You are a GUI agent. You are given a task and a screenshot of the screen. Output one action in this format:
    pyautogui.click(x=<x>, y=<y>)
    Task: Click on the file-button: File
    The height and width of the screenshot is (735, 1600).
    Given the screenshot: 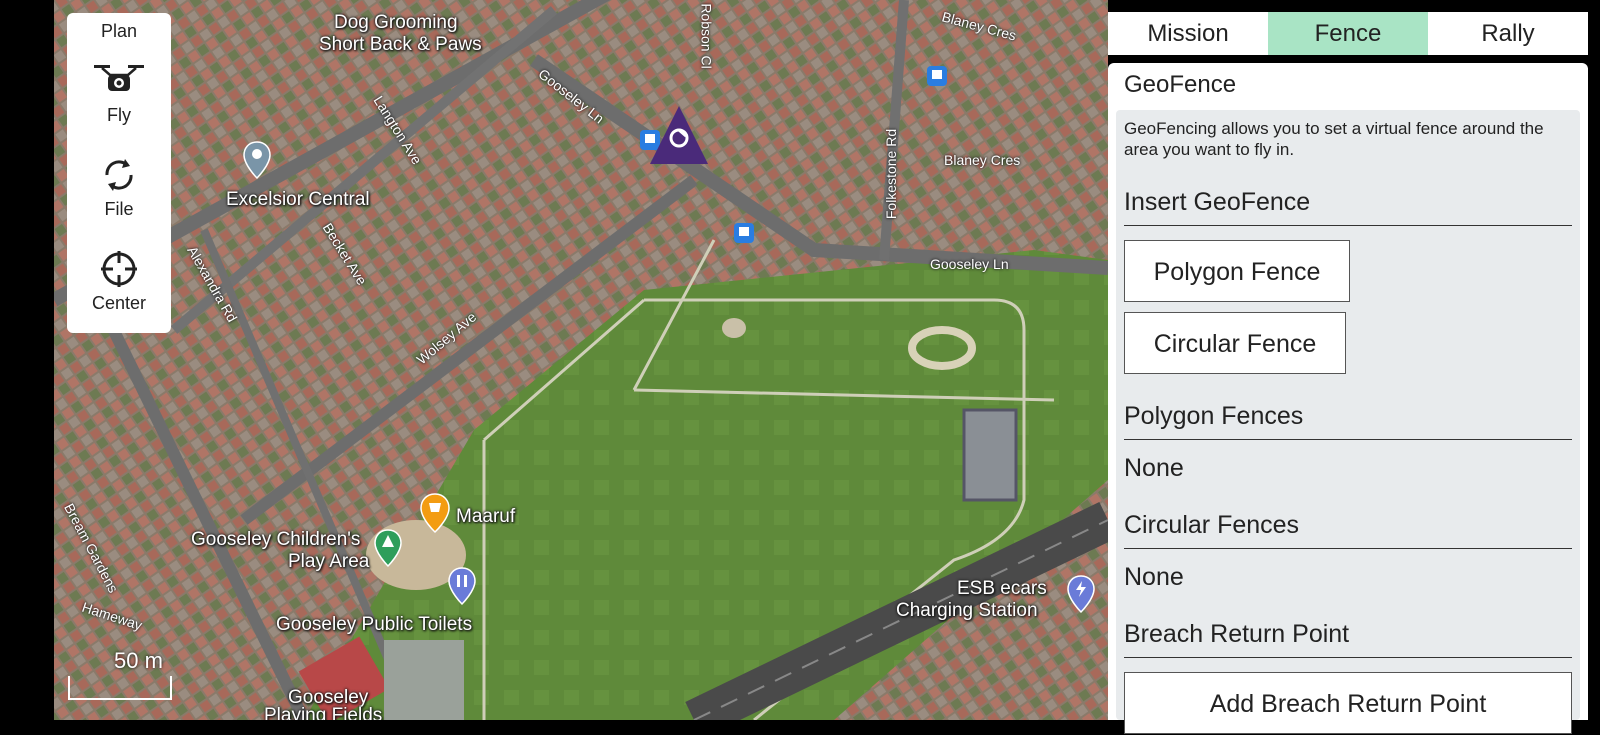 What is the action you would take?
    pyautogui.click(x=119, y=187)
    